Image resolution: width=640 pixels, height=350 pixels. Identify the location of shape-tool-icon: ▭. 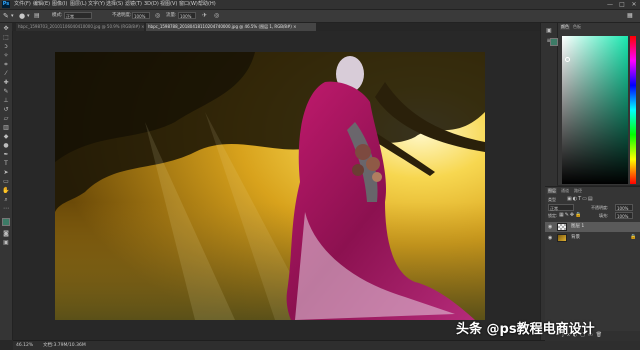
(6, 182).